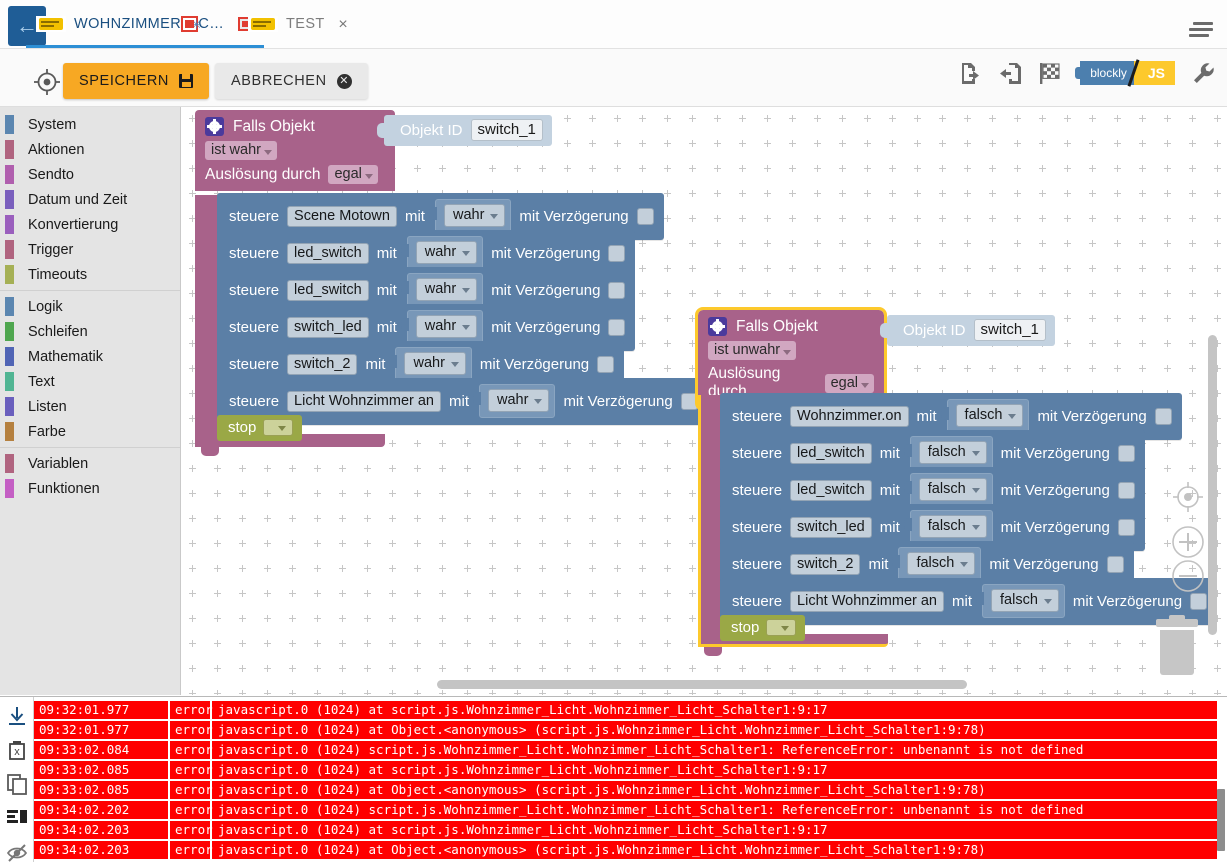  What do you see at coordinates (17, 851) in the screenshot?
I see `eye-off-icon` at bounding box center [17, 851].